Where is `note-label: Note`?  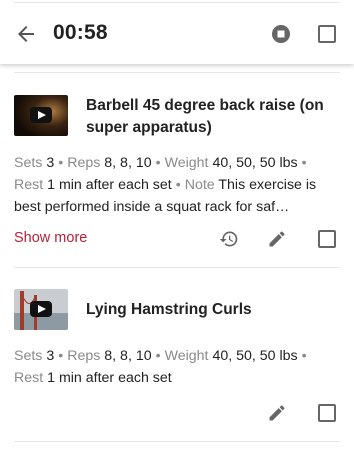
note-label: Note is located at coordinates (199, 185).